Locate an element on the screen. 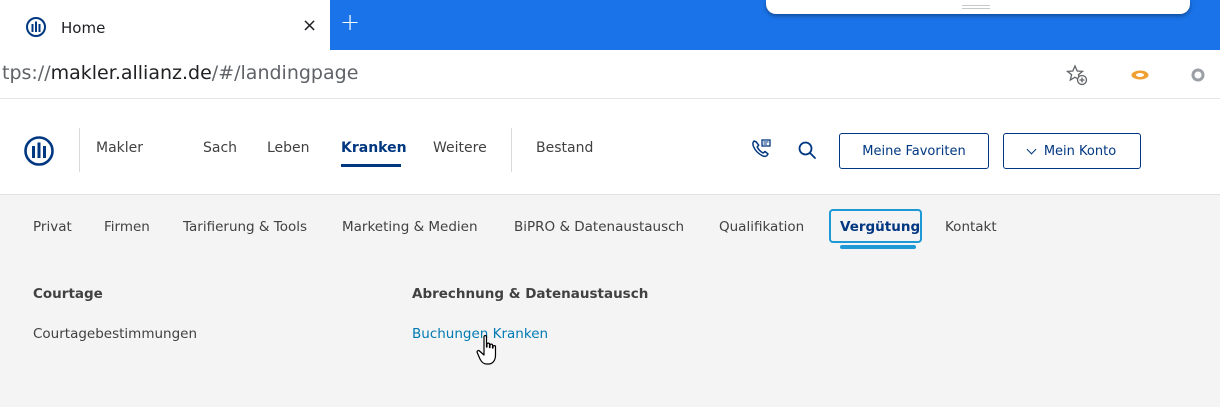 The height and width of the screenshot is (407, 1220). subnav-item-firmen: Firmen is located at coordinates (127, 227).